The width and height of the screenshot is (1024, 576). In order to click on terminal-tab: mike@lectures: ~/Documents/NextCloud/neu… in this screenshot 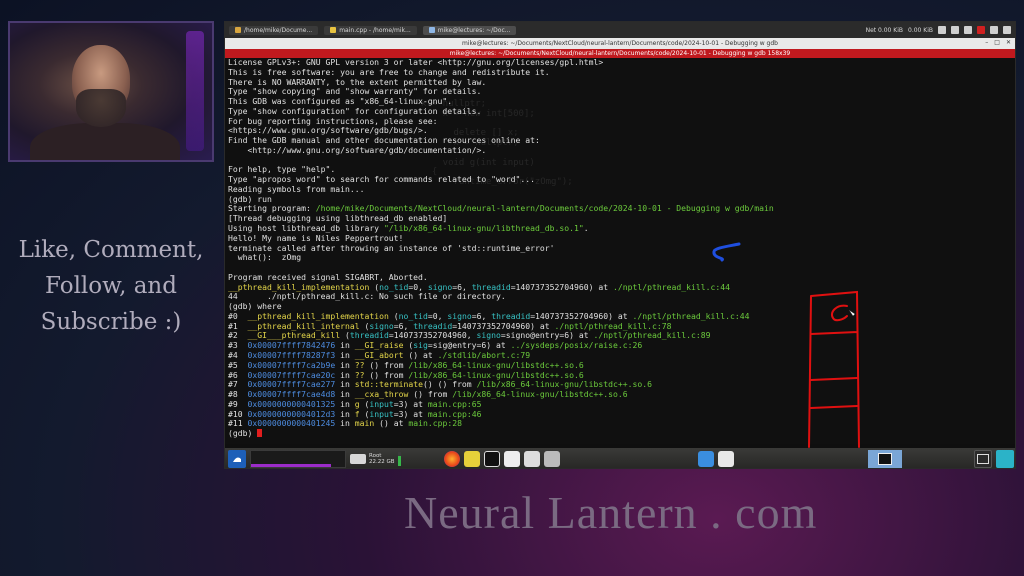, I will do `click(620, 53)`.